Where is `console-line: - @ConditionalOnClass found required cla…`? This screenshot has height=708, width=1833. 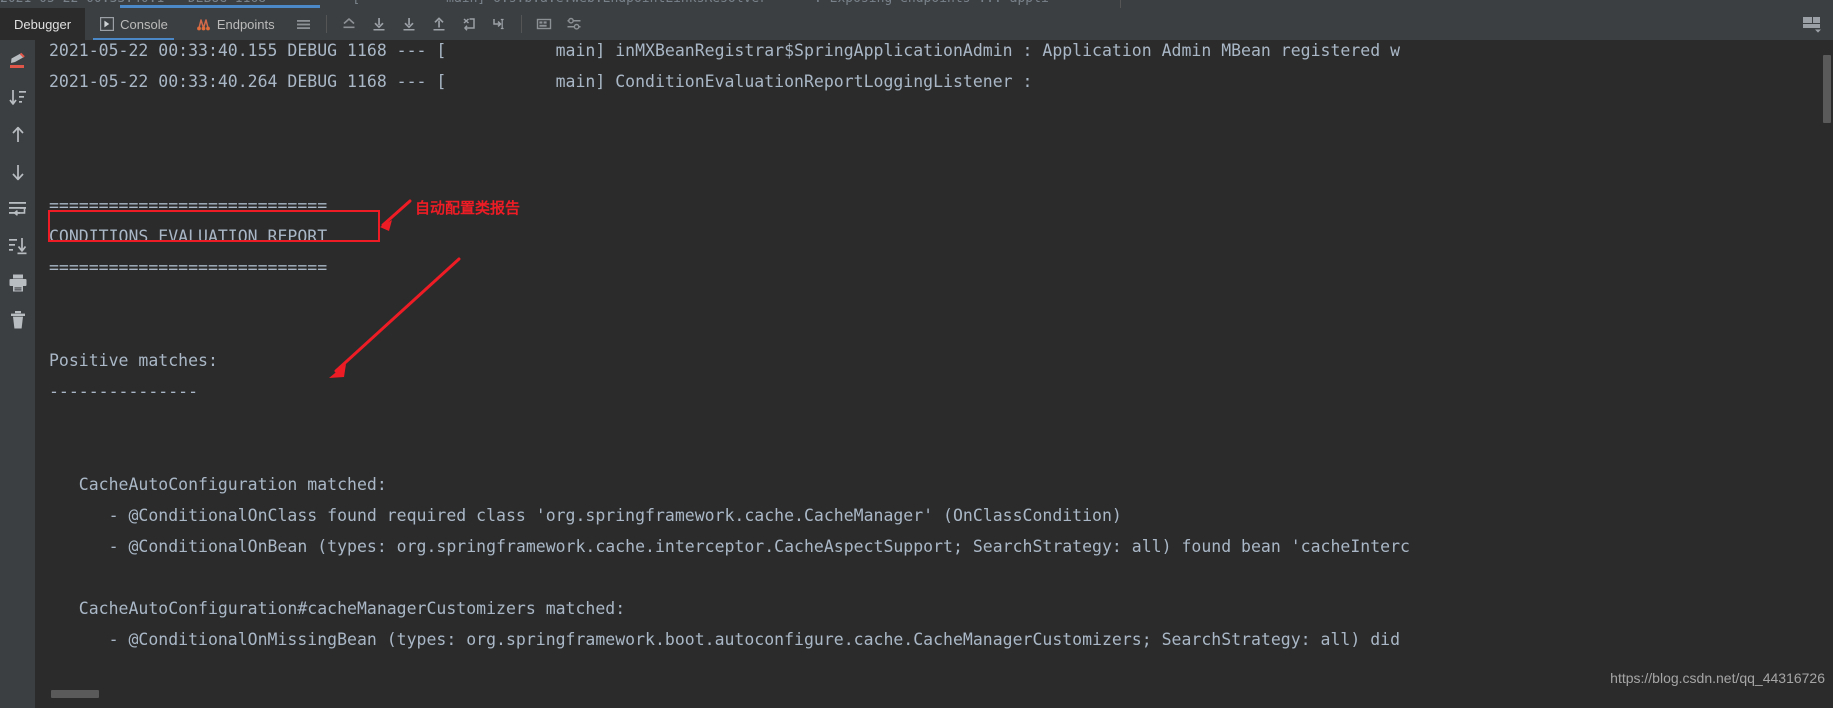
console-line: - @ConditionalOnClass found required cla… is located at coordinates (585, 515).